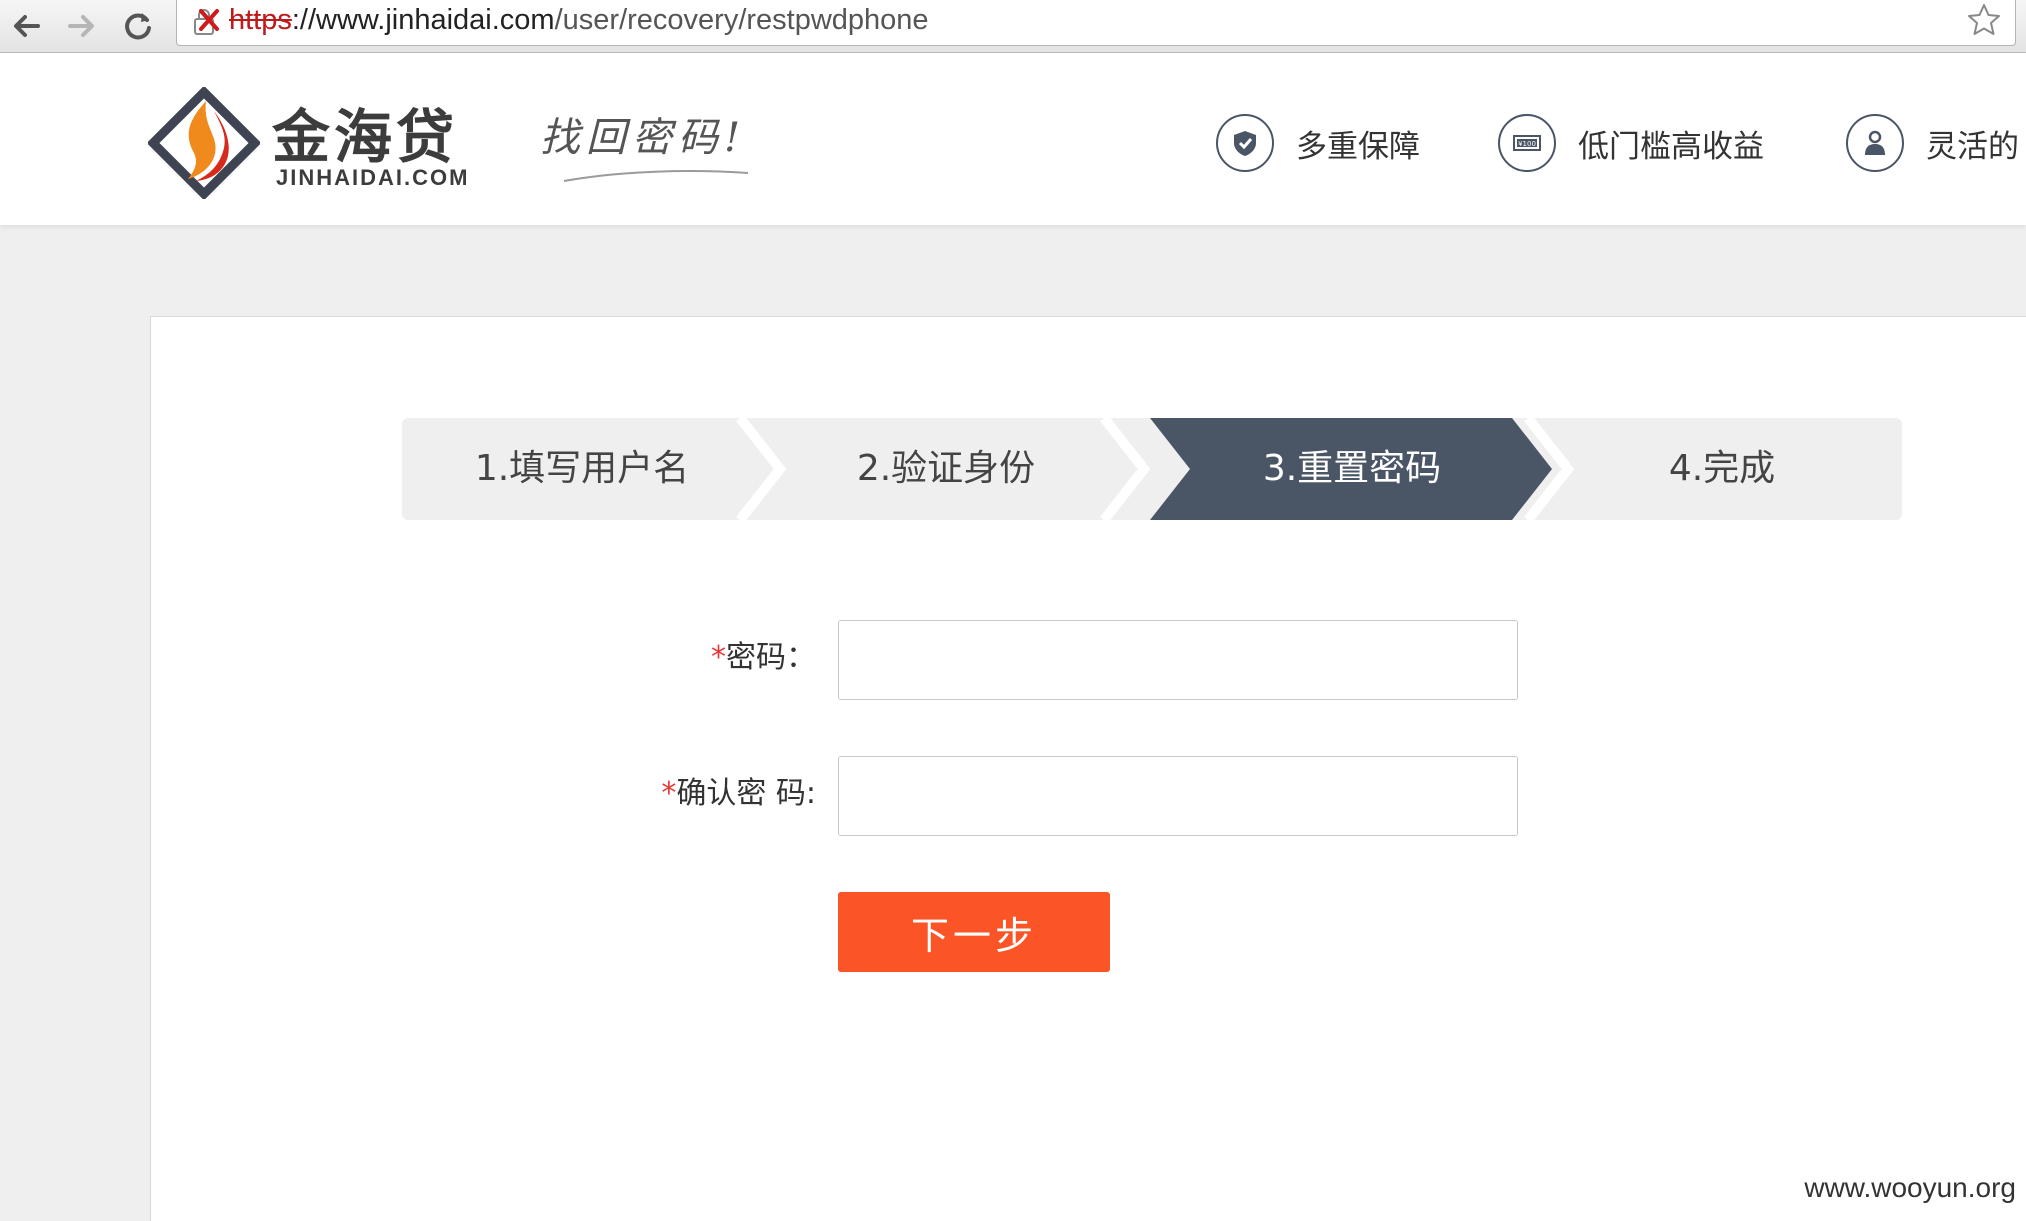 The width and height of the screenshot is (2026, 1221). What do you see at coordinates (1358, 146) in the screenshot?
I see `feature-label: 多重保障` at bounding box center [1358, 146].